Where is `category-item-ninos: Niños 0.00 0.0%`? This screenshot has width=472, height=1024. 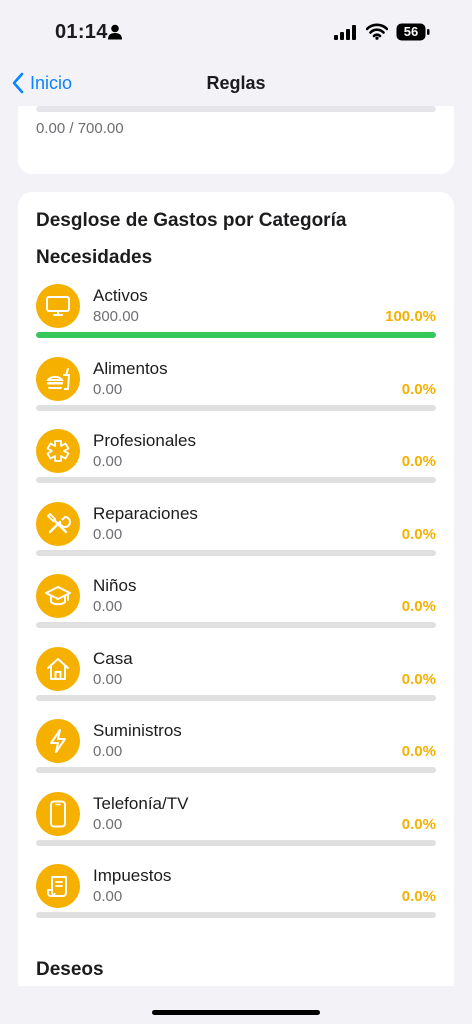 category-item-ninos: Niños 0.00 0.0% is located at coordinates (236, 608).